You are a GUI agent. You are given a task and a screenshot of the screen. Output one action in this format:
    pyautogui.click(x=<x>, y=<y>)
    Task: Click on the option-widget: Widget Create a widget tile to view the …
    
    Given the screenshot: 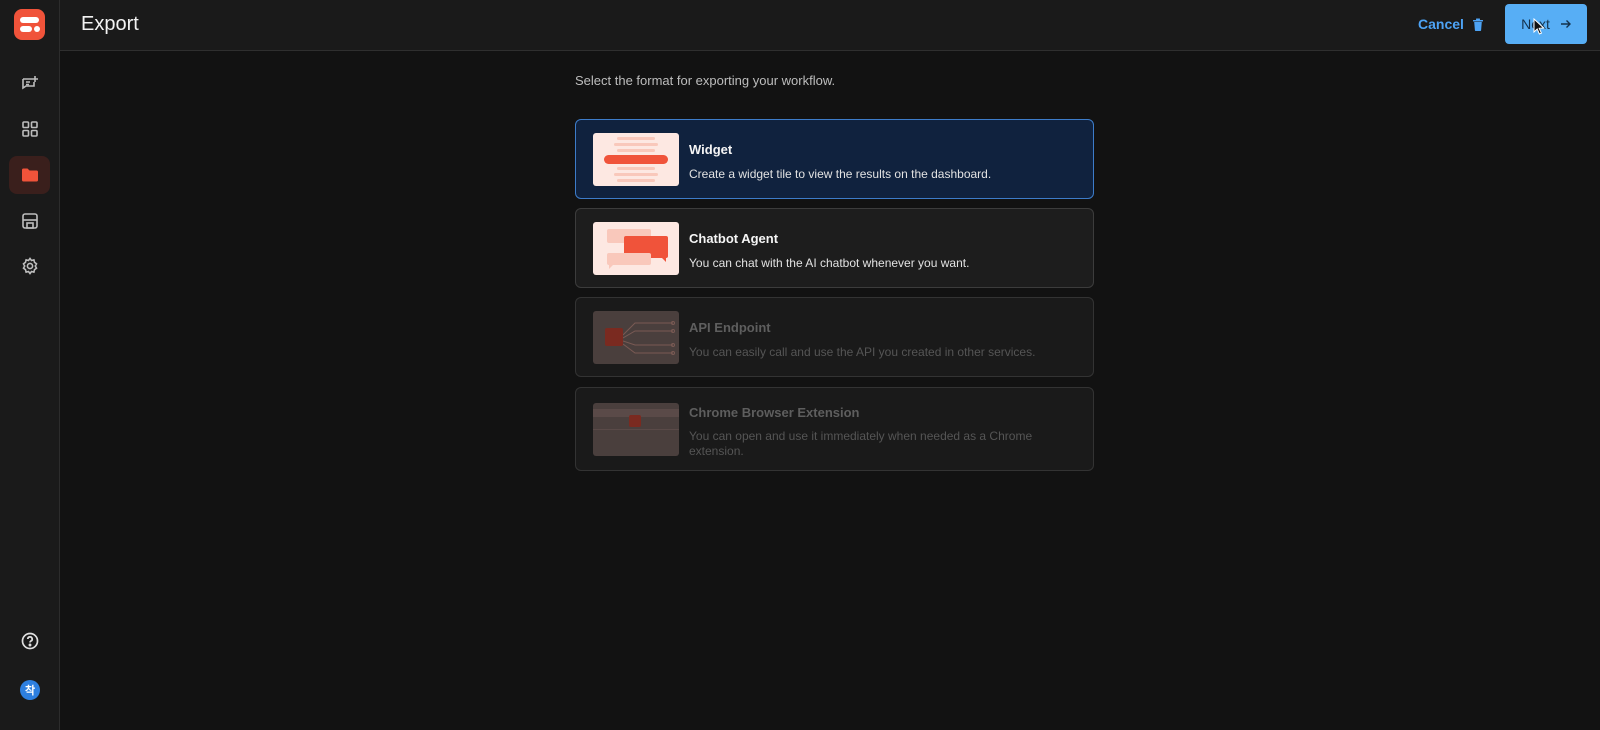 What is the action you would take?
    pyautogui.click(x=834, y=159)
    